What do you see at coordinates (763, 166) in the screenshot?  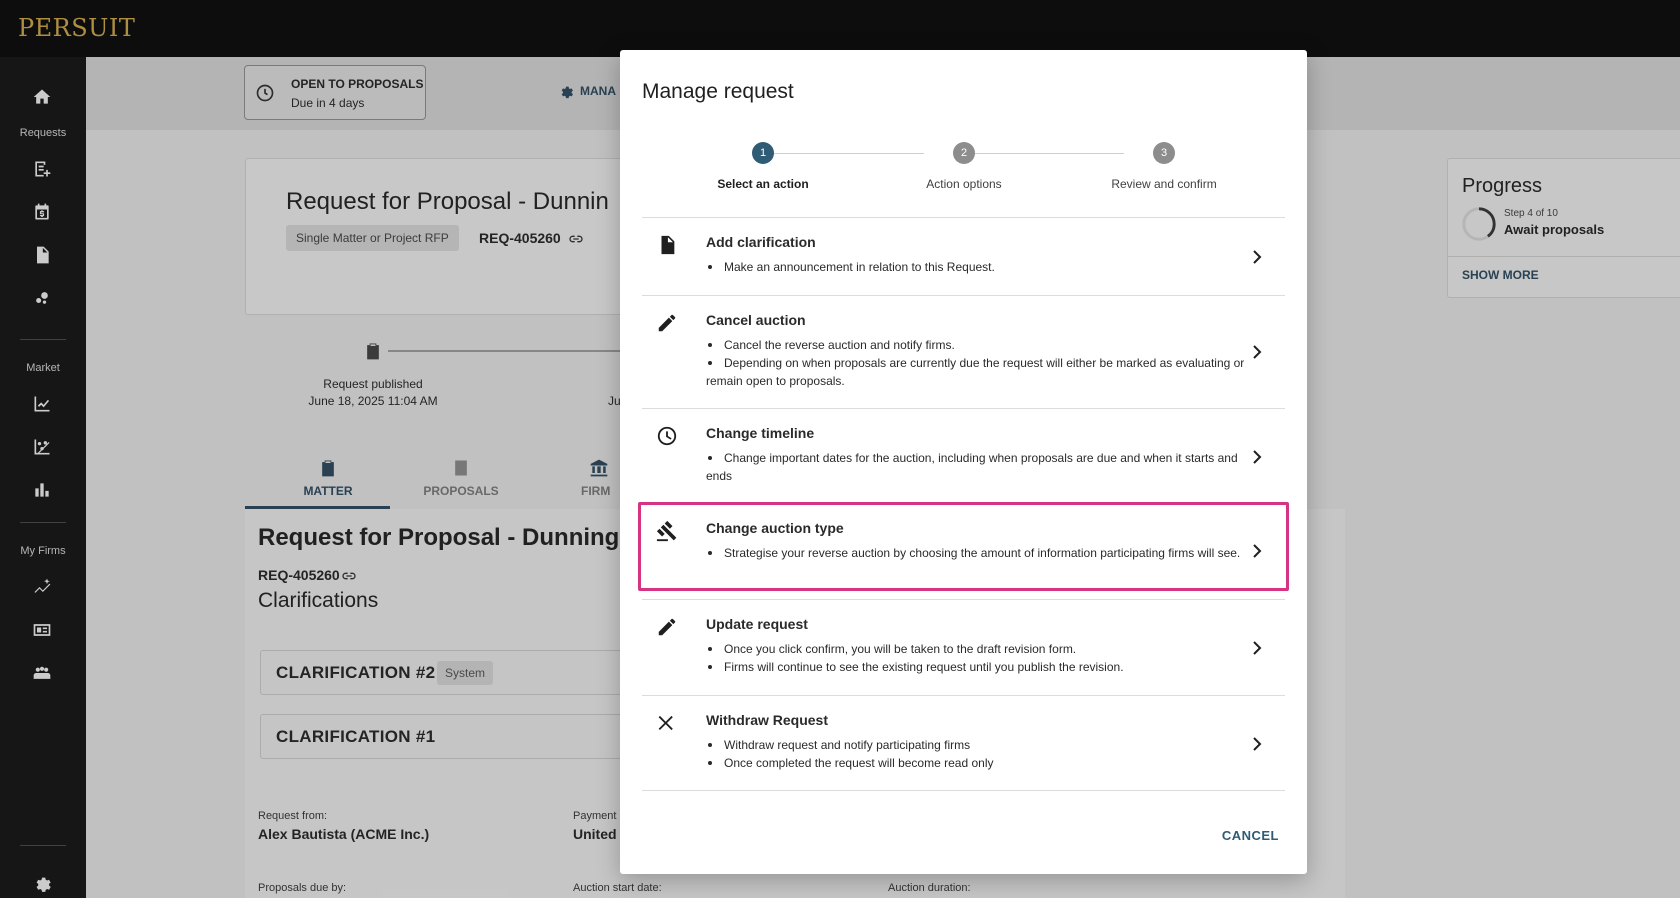 I see `step-1: 1 Select an action` at bounding box center [763, 166].